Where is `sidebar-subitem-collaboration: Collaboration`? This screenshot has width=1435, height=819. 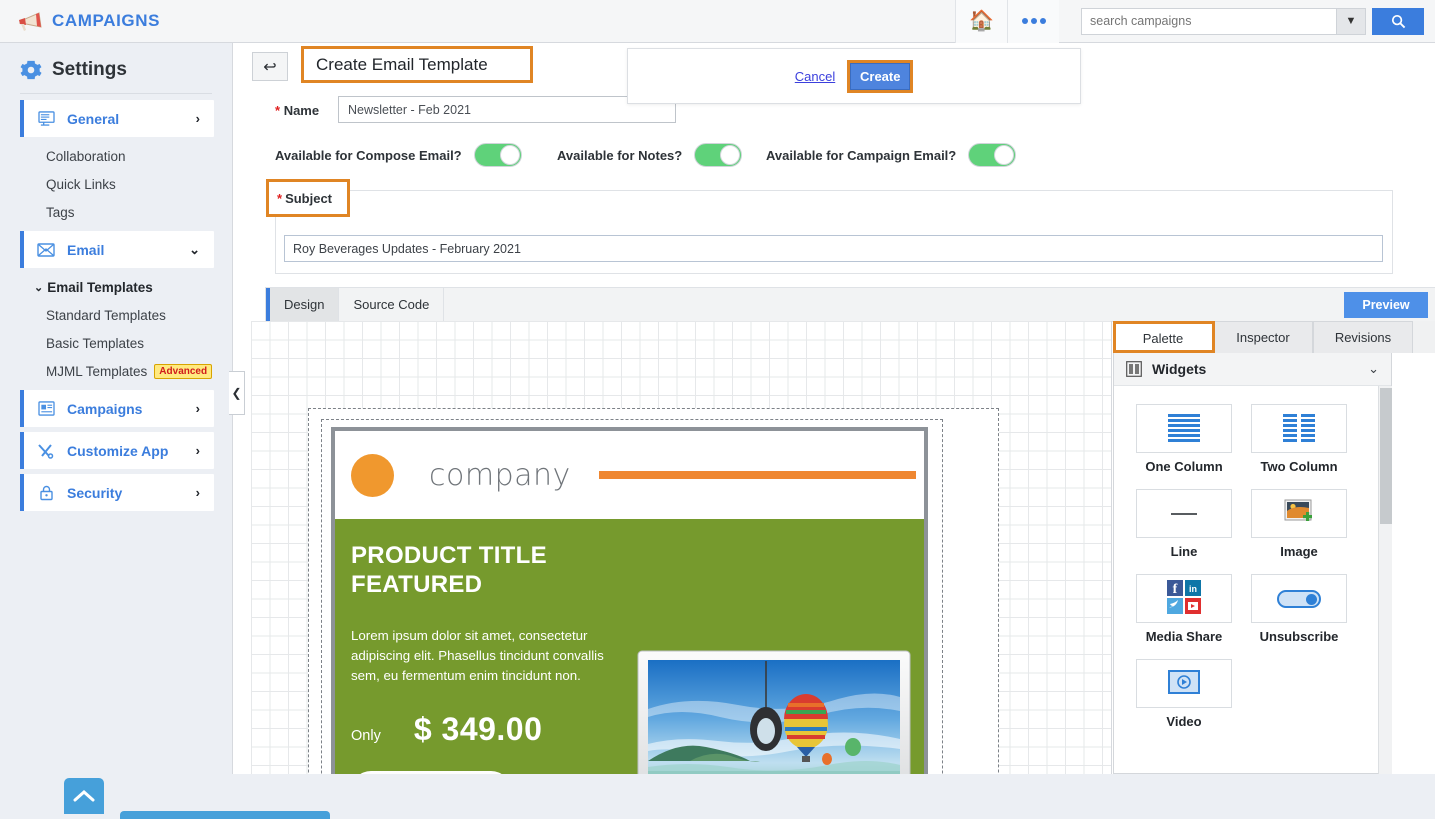 sidebar-subitem-collaboration: Collaboration is located at coordinates (116, 156).